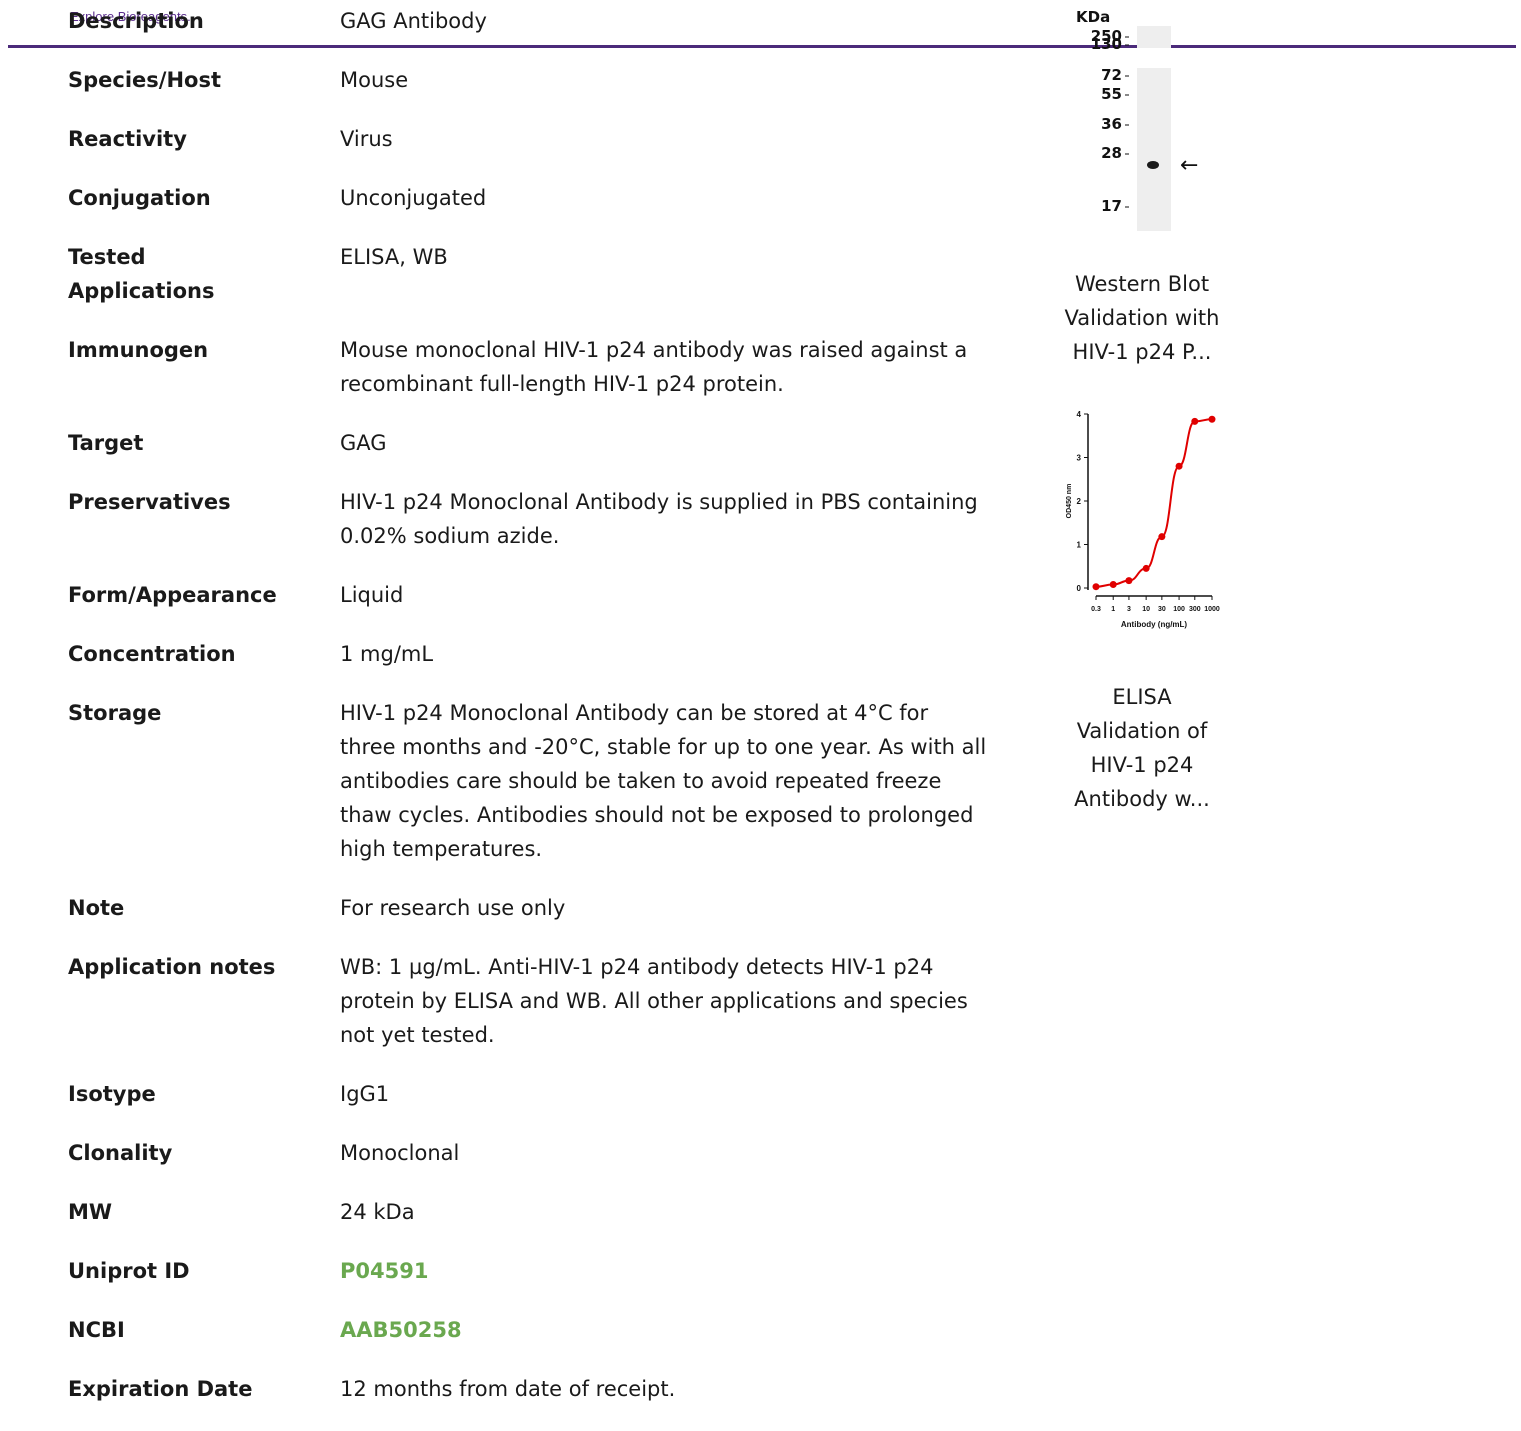 This screenshot has width=1521, height=1431. What do you see at coordinates (372, 595) in the screenshot?
I see `spec-value: Liquid` at bounding box center [372, 595].